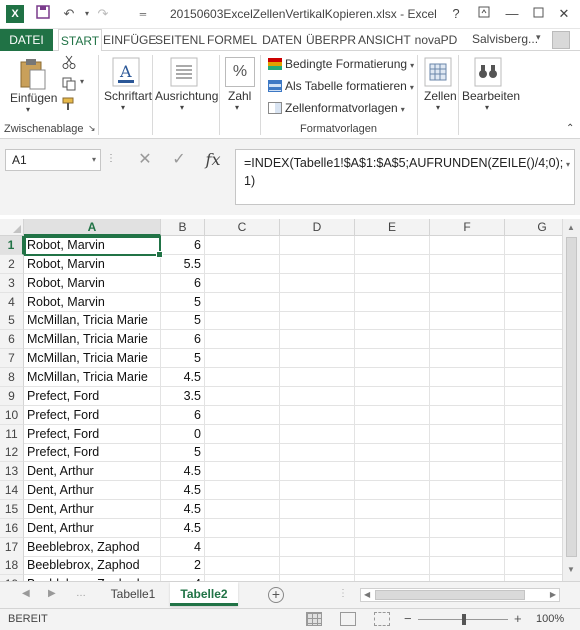  What do you see at coordinates (408, 618) in the screenshot?
I see `zoom-out-icon: −` at bounding box center [408, 618].